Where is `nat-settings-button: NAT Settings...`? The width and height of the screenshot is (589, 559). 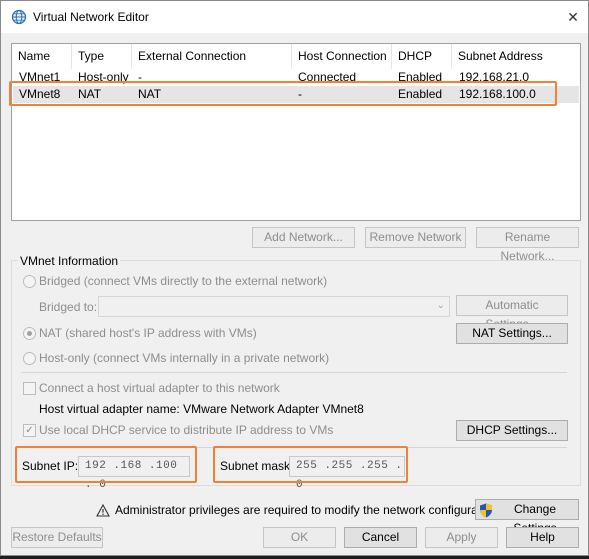 nat-settings-button: NAT Settings... is located at coordinates (512, 333).